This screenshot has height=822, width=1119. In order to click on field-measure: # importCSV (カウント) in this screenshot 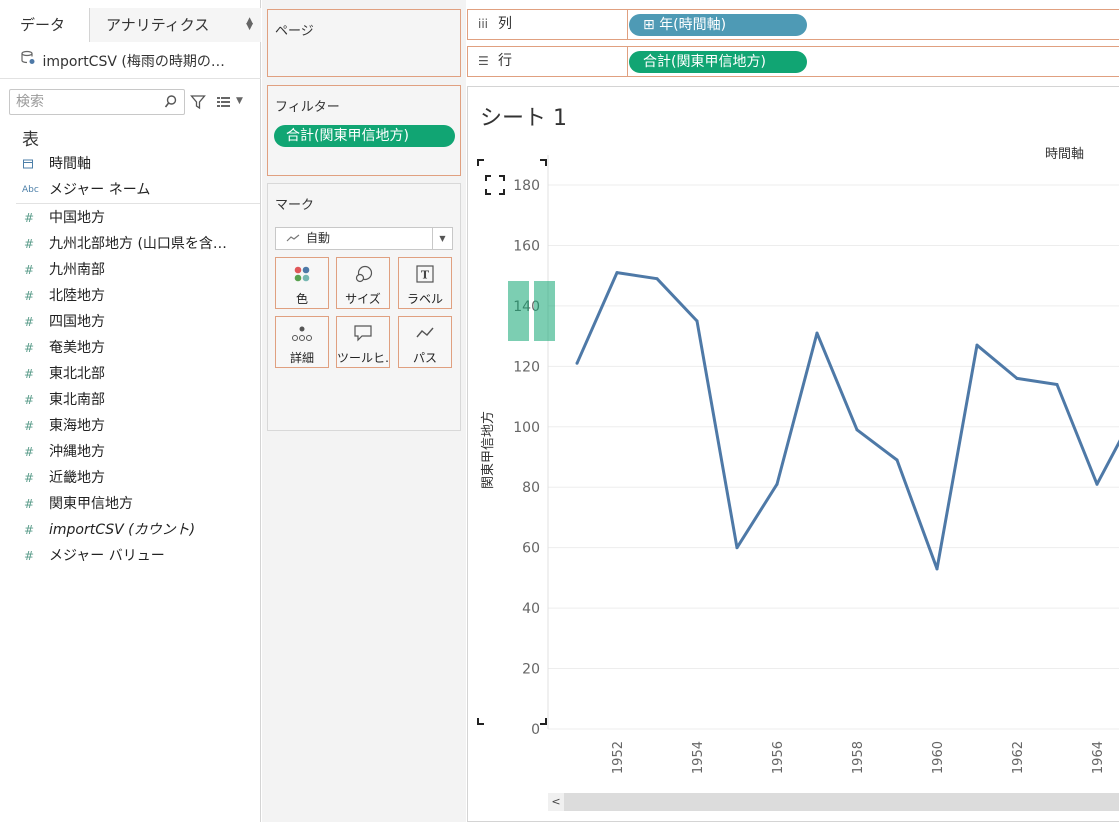, I will do `click(130, 530)`.